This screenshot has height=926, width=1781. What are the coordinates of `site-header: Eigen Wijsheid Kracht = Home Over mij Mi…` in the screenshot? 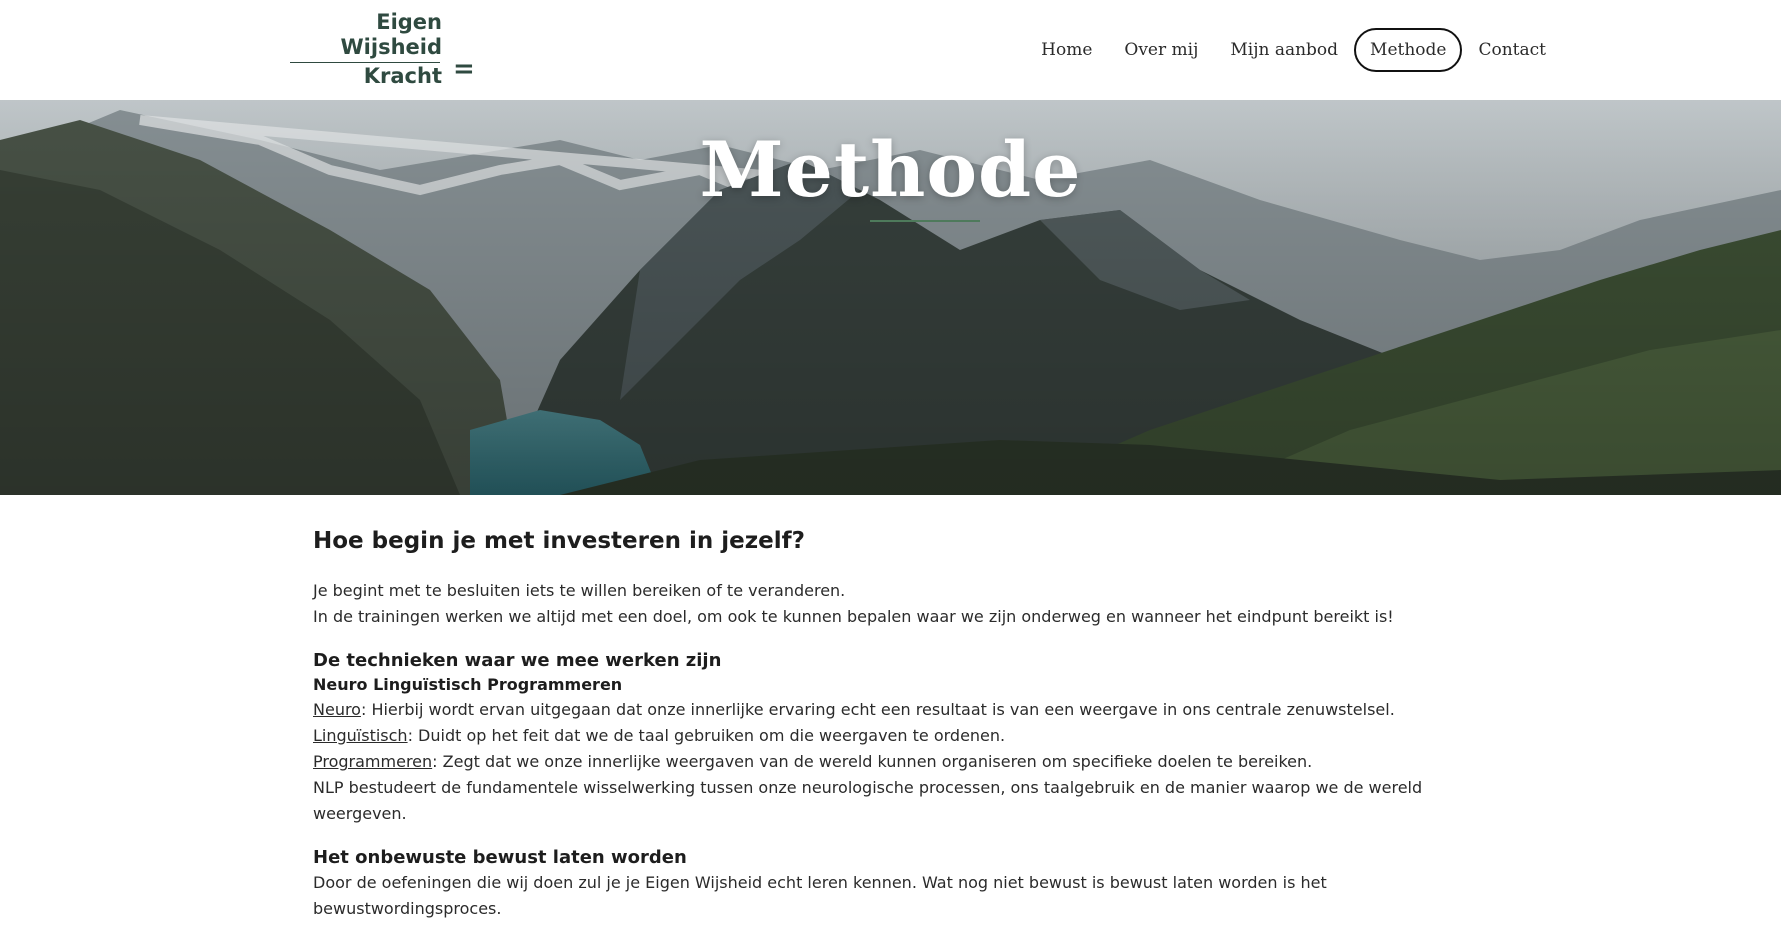 It's located at (890, 50).